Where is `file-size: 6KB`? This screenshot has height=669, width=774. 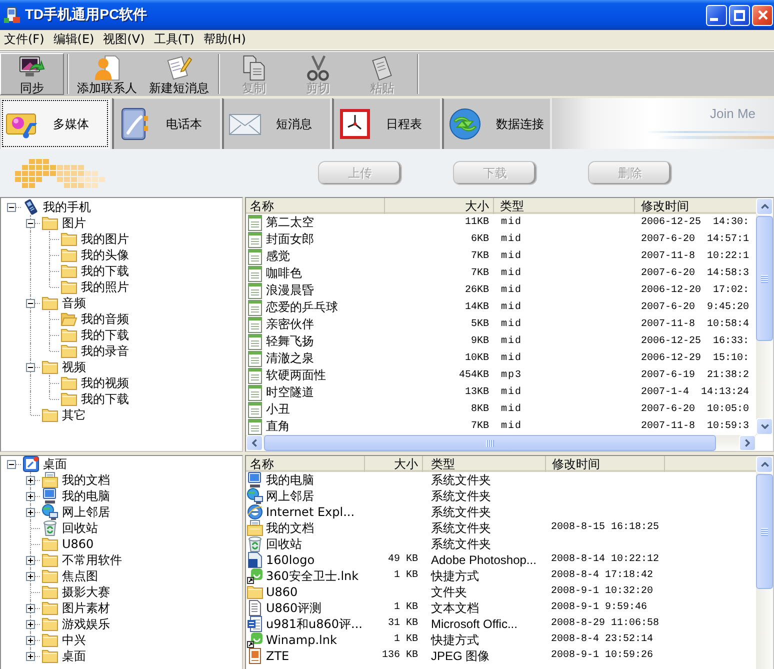
file-size: 6KB is located at coordinates (479, 240).